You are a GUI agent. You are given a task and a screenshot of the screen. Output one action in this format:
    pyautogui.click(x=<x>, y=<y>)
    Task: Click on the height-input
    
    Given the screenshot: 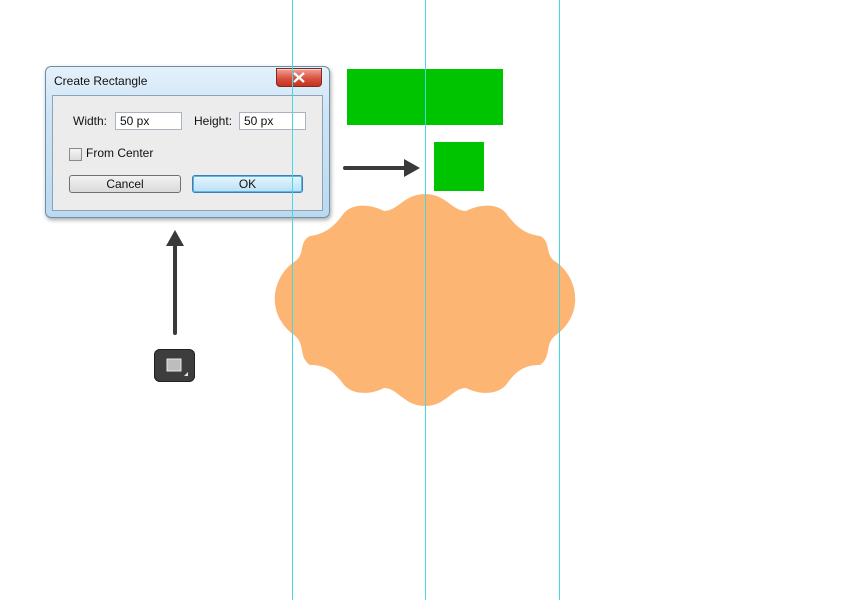 What is the action you would take?
    pyautogui.click(x=272, y=121)
    